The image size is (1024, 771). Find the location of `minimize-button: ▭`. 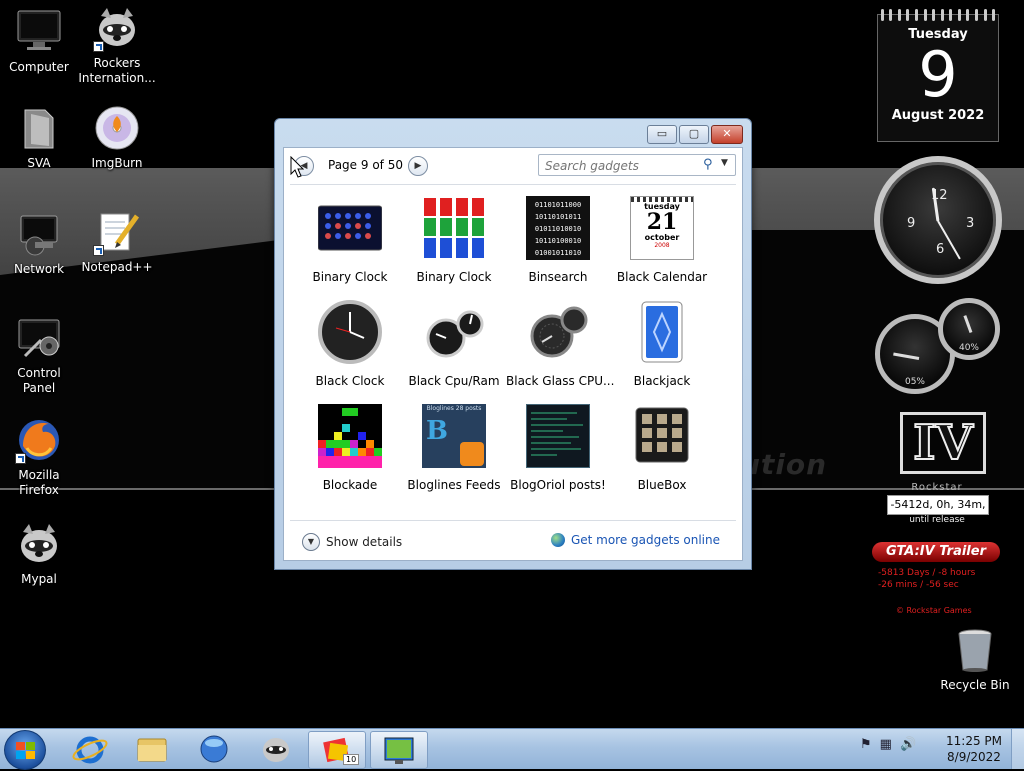

minimize-button: ▭ is located at coordinates (662, 134).